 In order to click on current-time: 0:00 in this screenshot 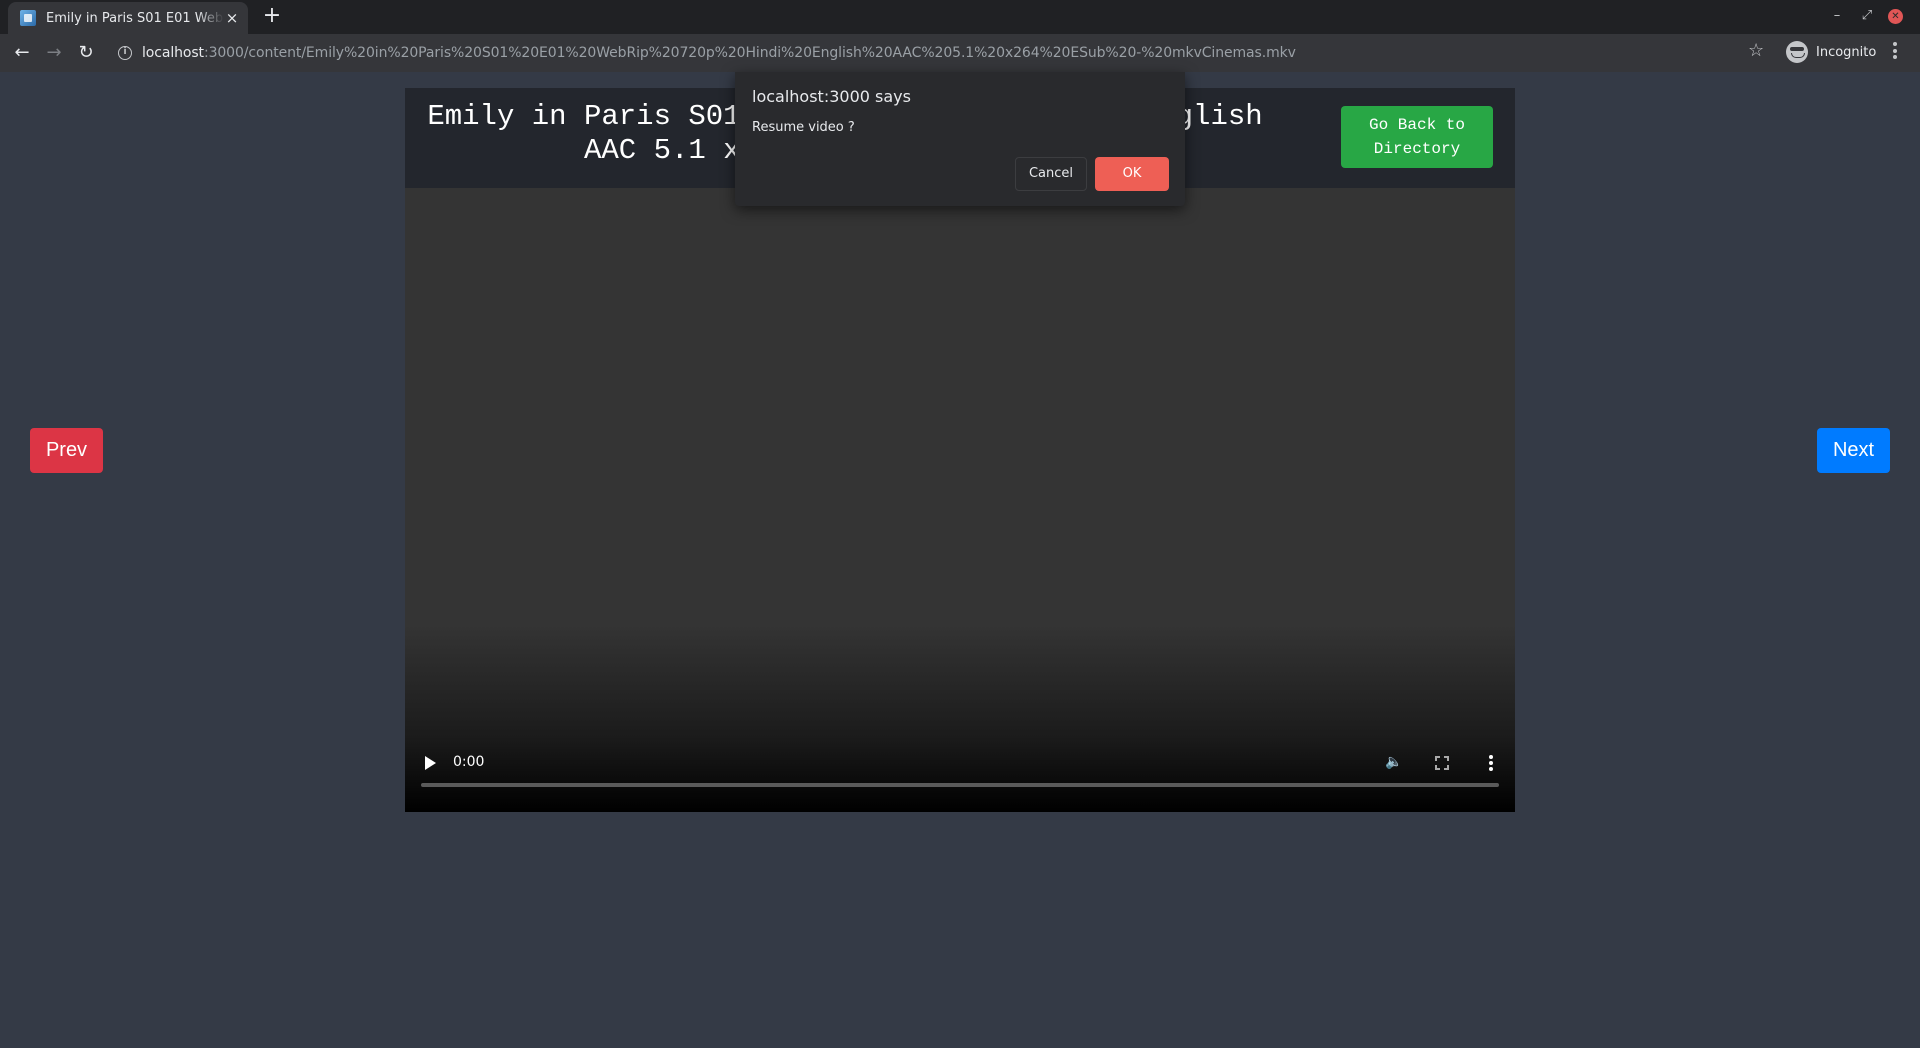, I will do `click(469, 762)`.